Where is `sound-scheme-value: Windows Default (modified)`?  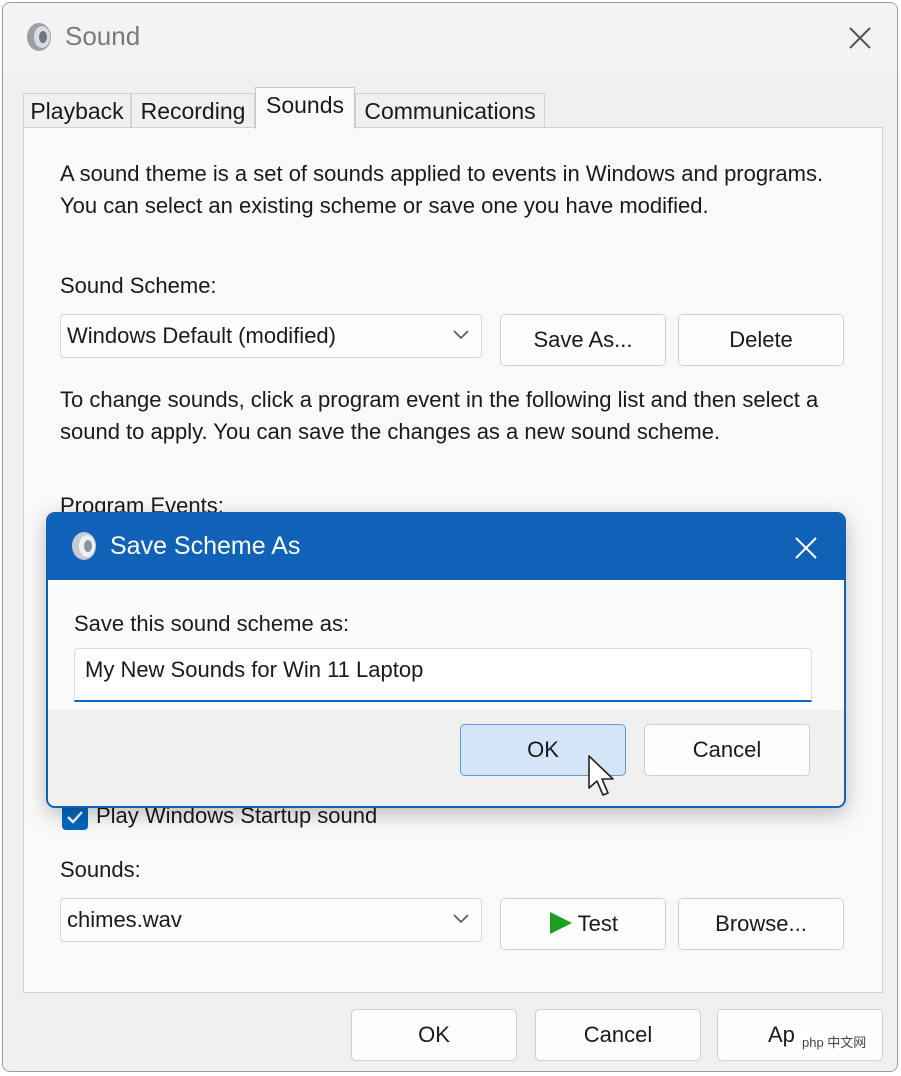
sound-scheme-value: Windows Default (modified) is located at coordinates (201, 335).